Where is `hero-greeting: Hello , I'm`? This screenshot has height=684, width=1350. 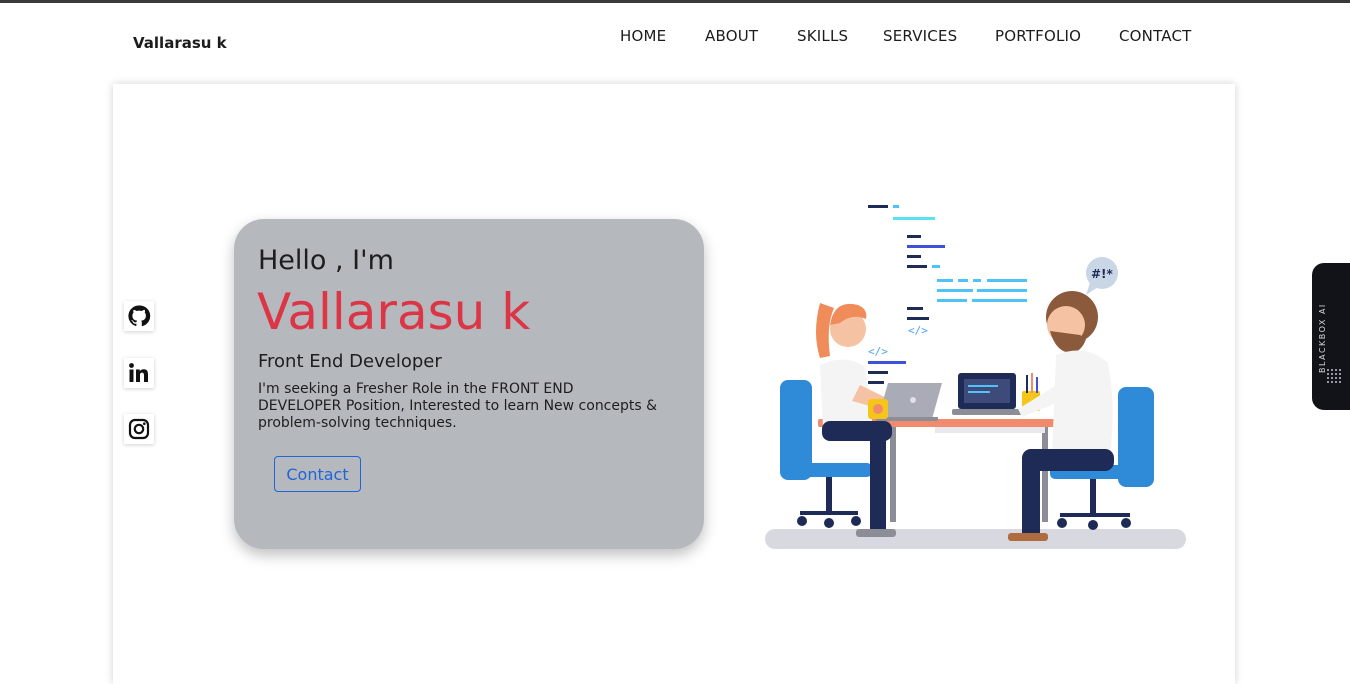
hero-greeting: Hello , I'm is located at coordinates (326, 260).